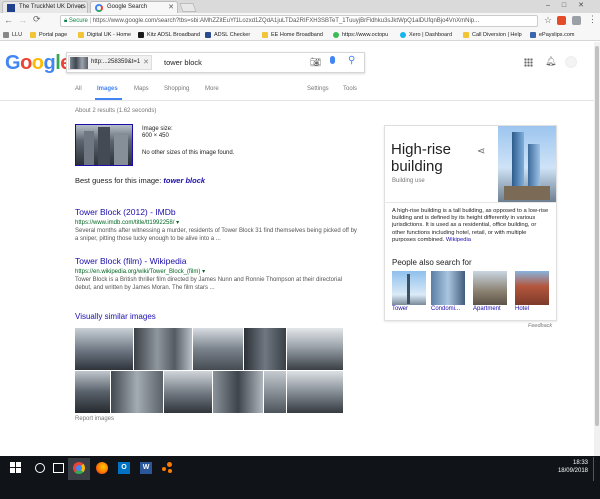 The image size is (600, 499). What do you see at coordinates (183, 62) in the screenshot?
I see `search-query-text: tower block` at bounding box center [183, 62].